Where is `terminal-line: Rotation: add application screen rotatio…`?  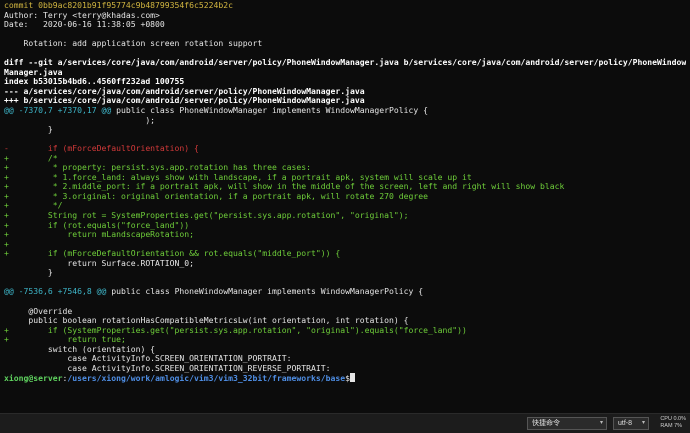
terminal-line: Rotation: add application screen rotatio… is located at coordinates (345, 44).